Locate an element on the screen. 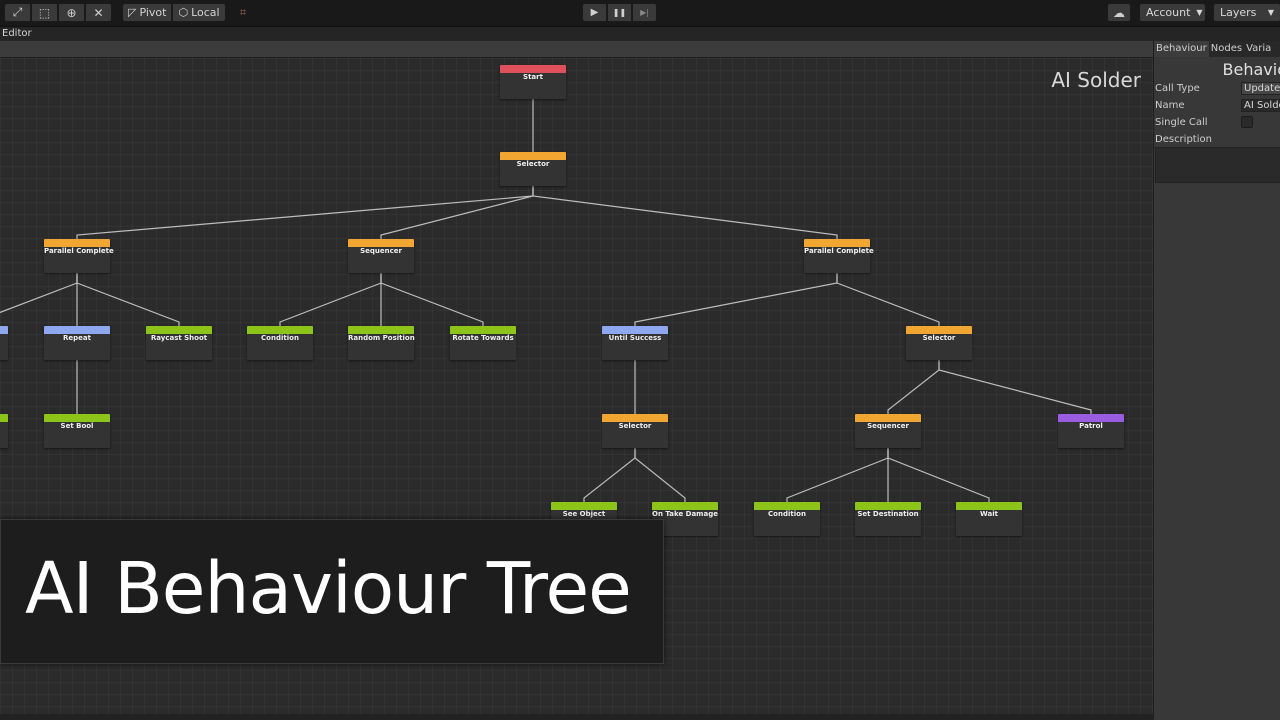  grid-snap-icon: ⌗ is located at coordinates (243, 12).